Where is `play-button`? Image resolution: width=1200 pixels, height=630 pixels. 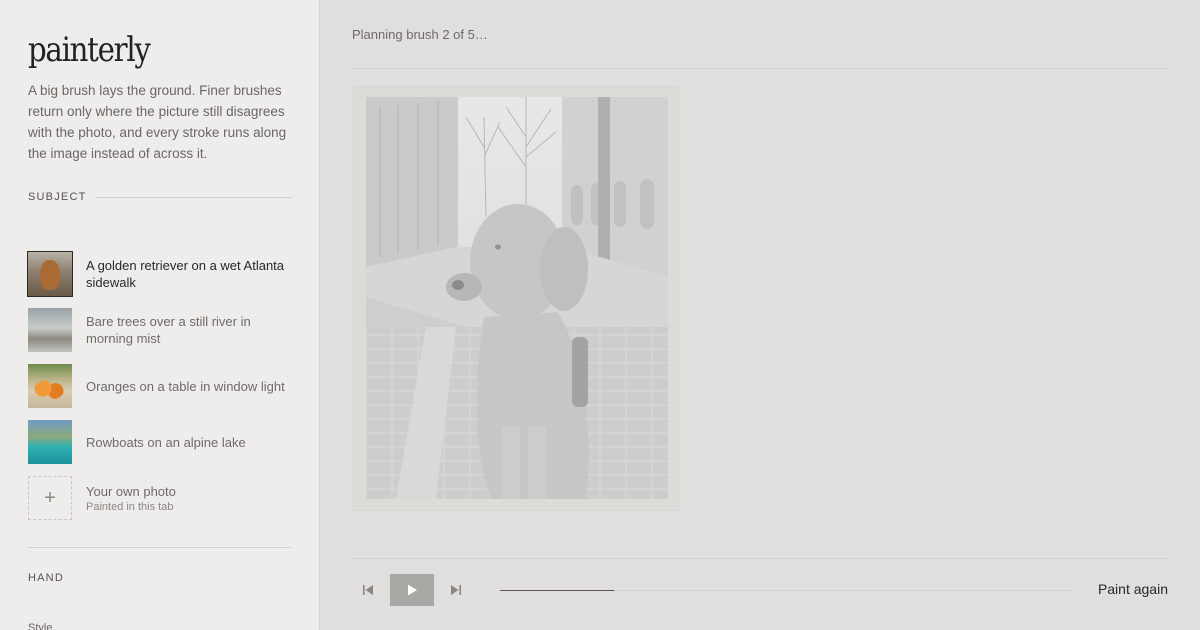 play-button is located at coordinates (412, 590).